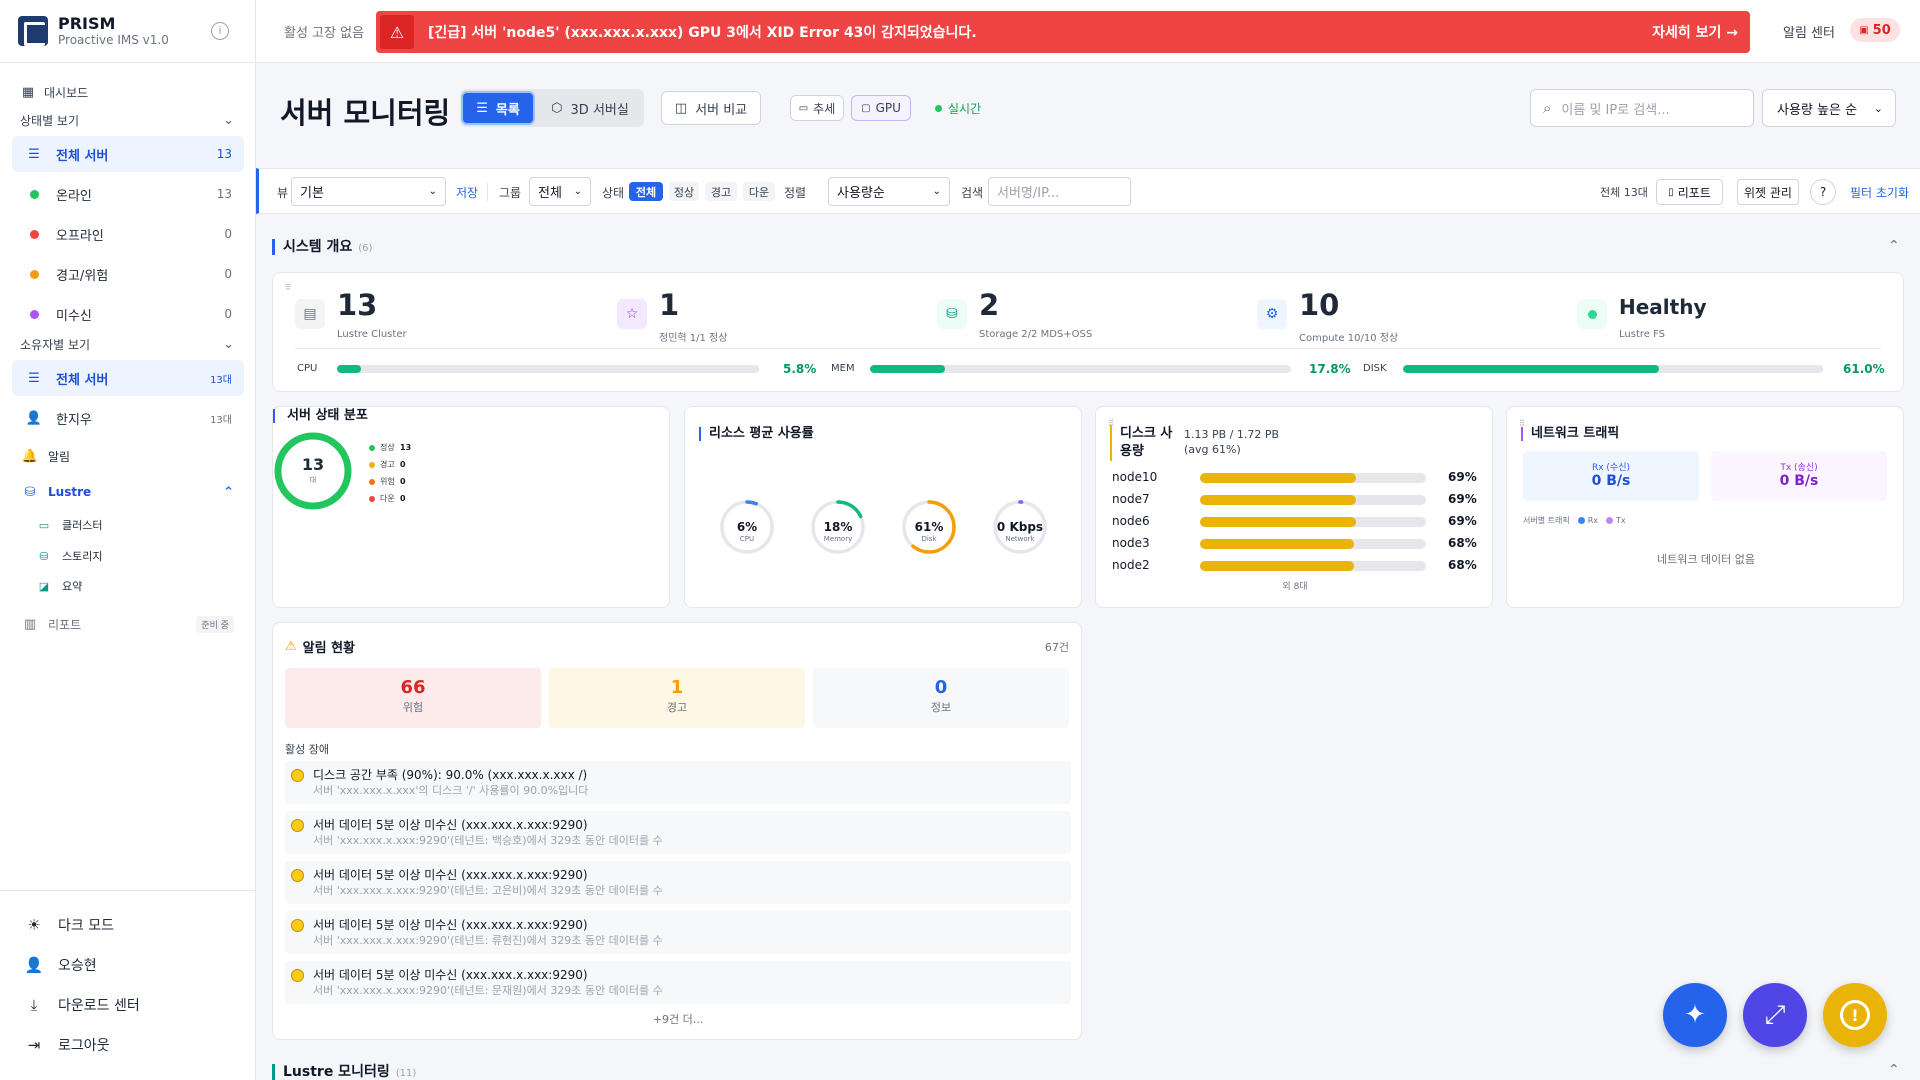 Image resolution: width=1920 pixels, height=1080 pixels. I want to click on alert-count-badge: ▣ 50, so click(1875, 30).